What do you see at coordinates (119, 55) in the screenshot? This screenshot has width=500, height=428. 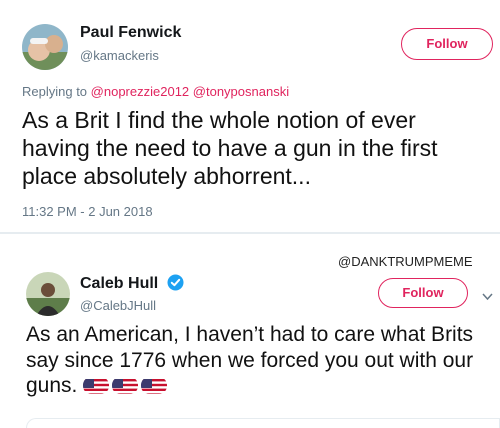 I see `user-handle: @kamackeris` at bounding box center [119, 55].